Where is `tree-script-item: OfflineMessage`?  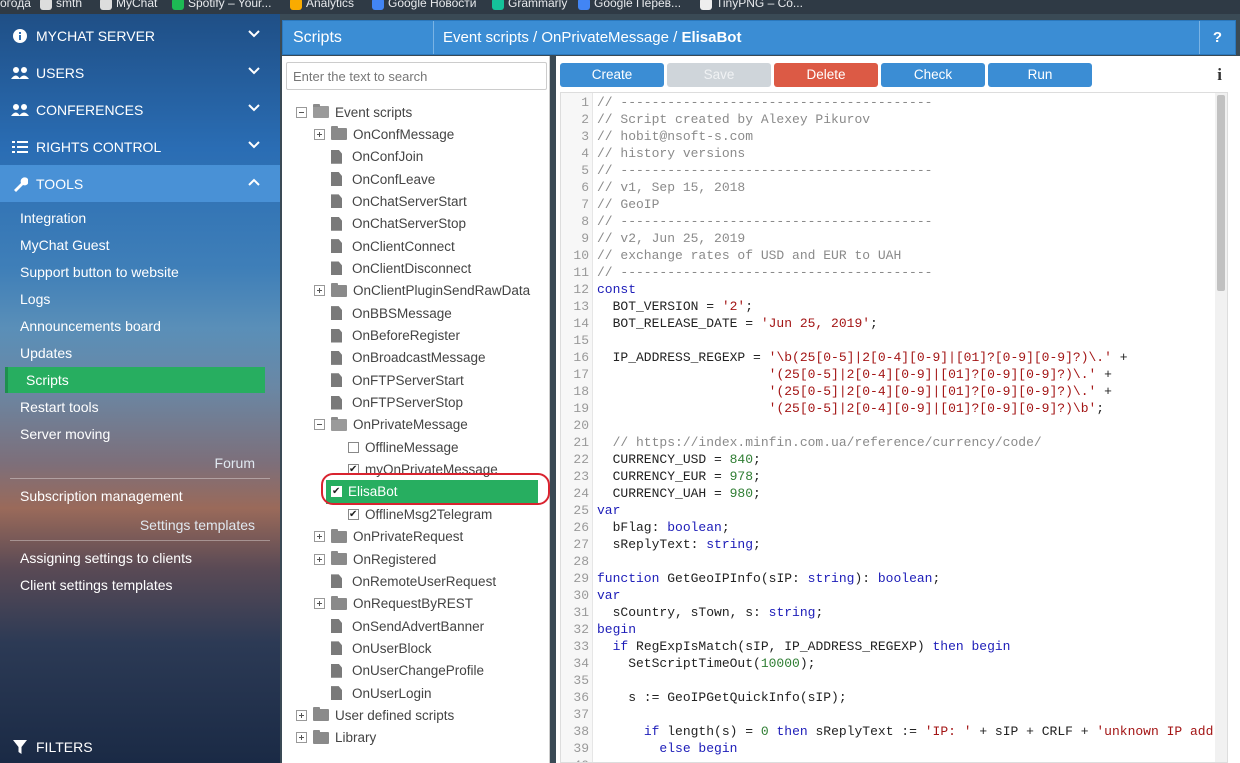 tree-script-item: OfflineMessage is located at coordinates (403, 447).